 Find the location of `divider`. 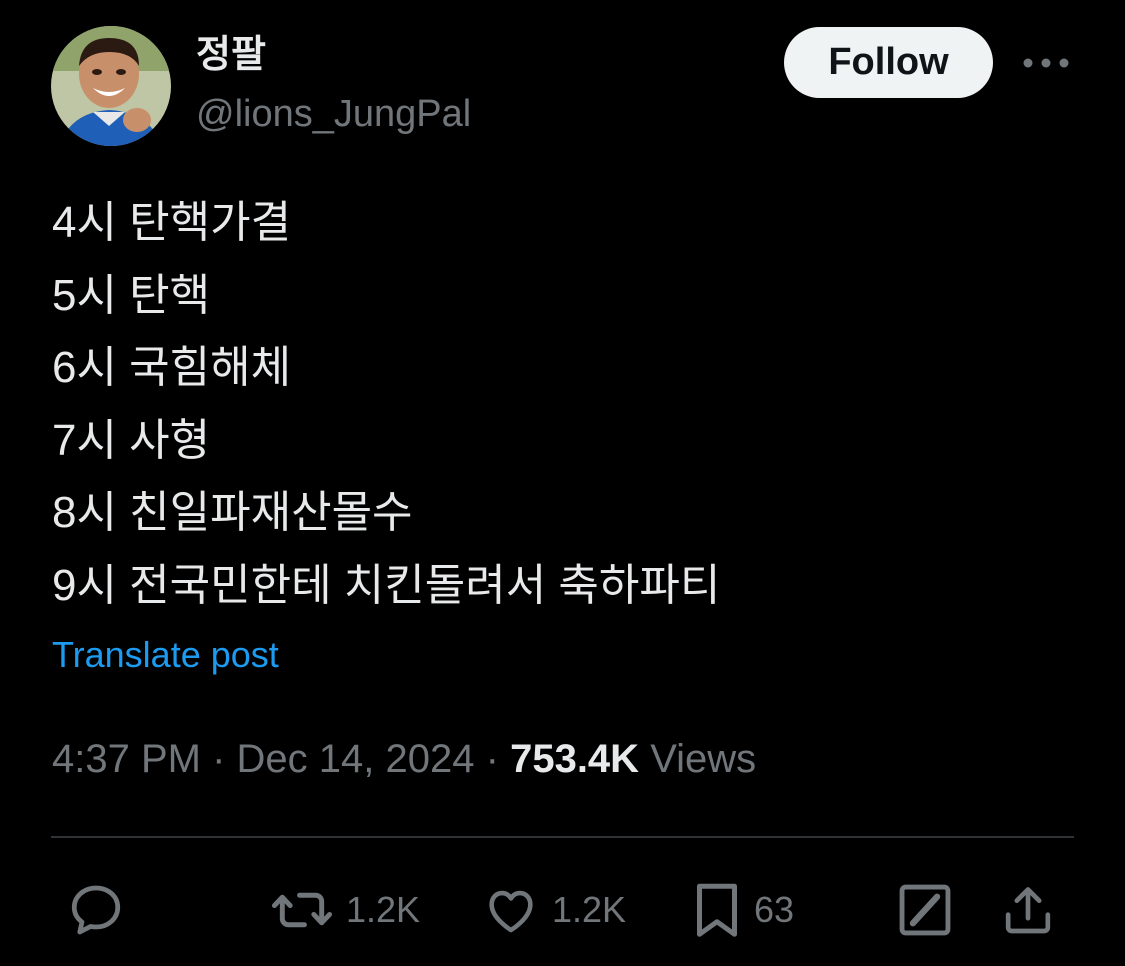

divider is located at coordinates (562, 837).